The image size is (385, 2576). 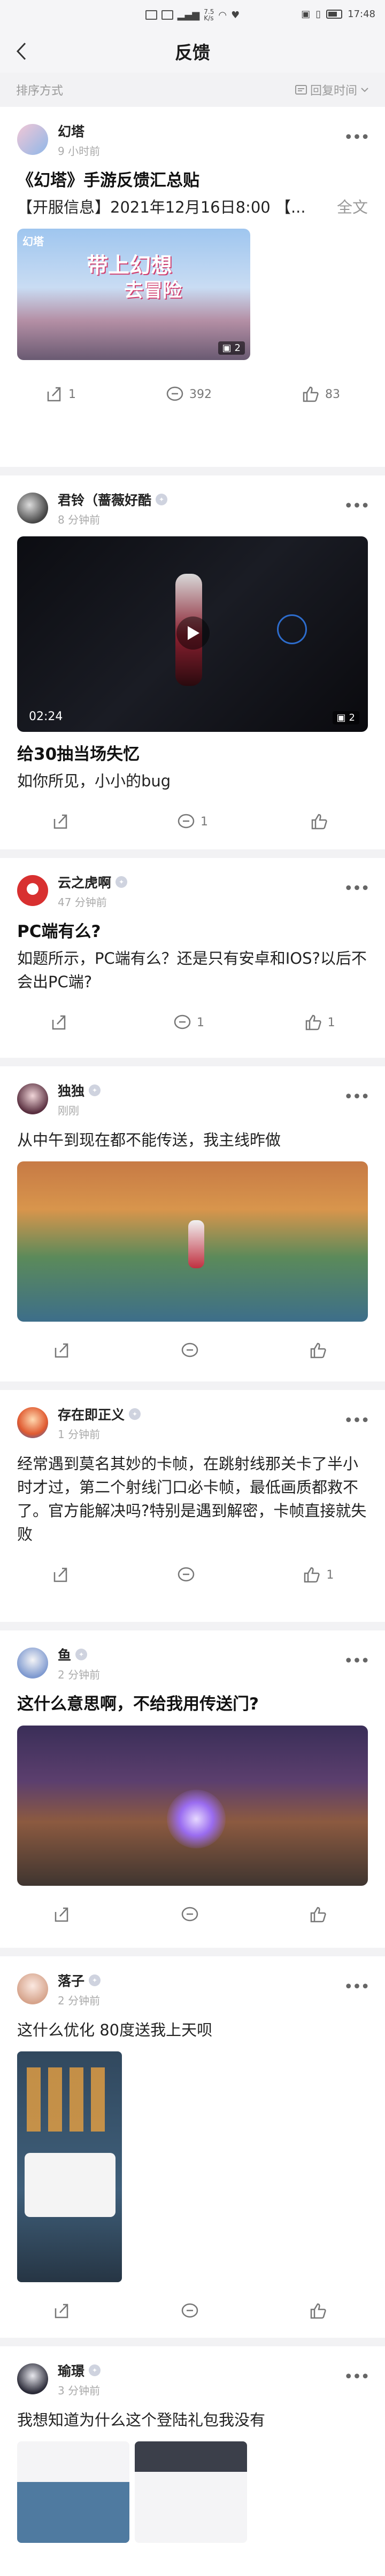 What do you see at coordinates (79, 1654) in the screenshot?
I see `author-name: 鱼 ✦` at bounding box center [79, 1654].